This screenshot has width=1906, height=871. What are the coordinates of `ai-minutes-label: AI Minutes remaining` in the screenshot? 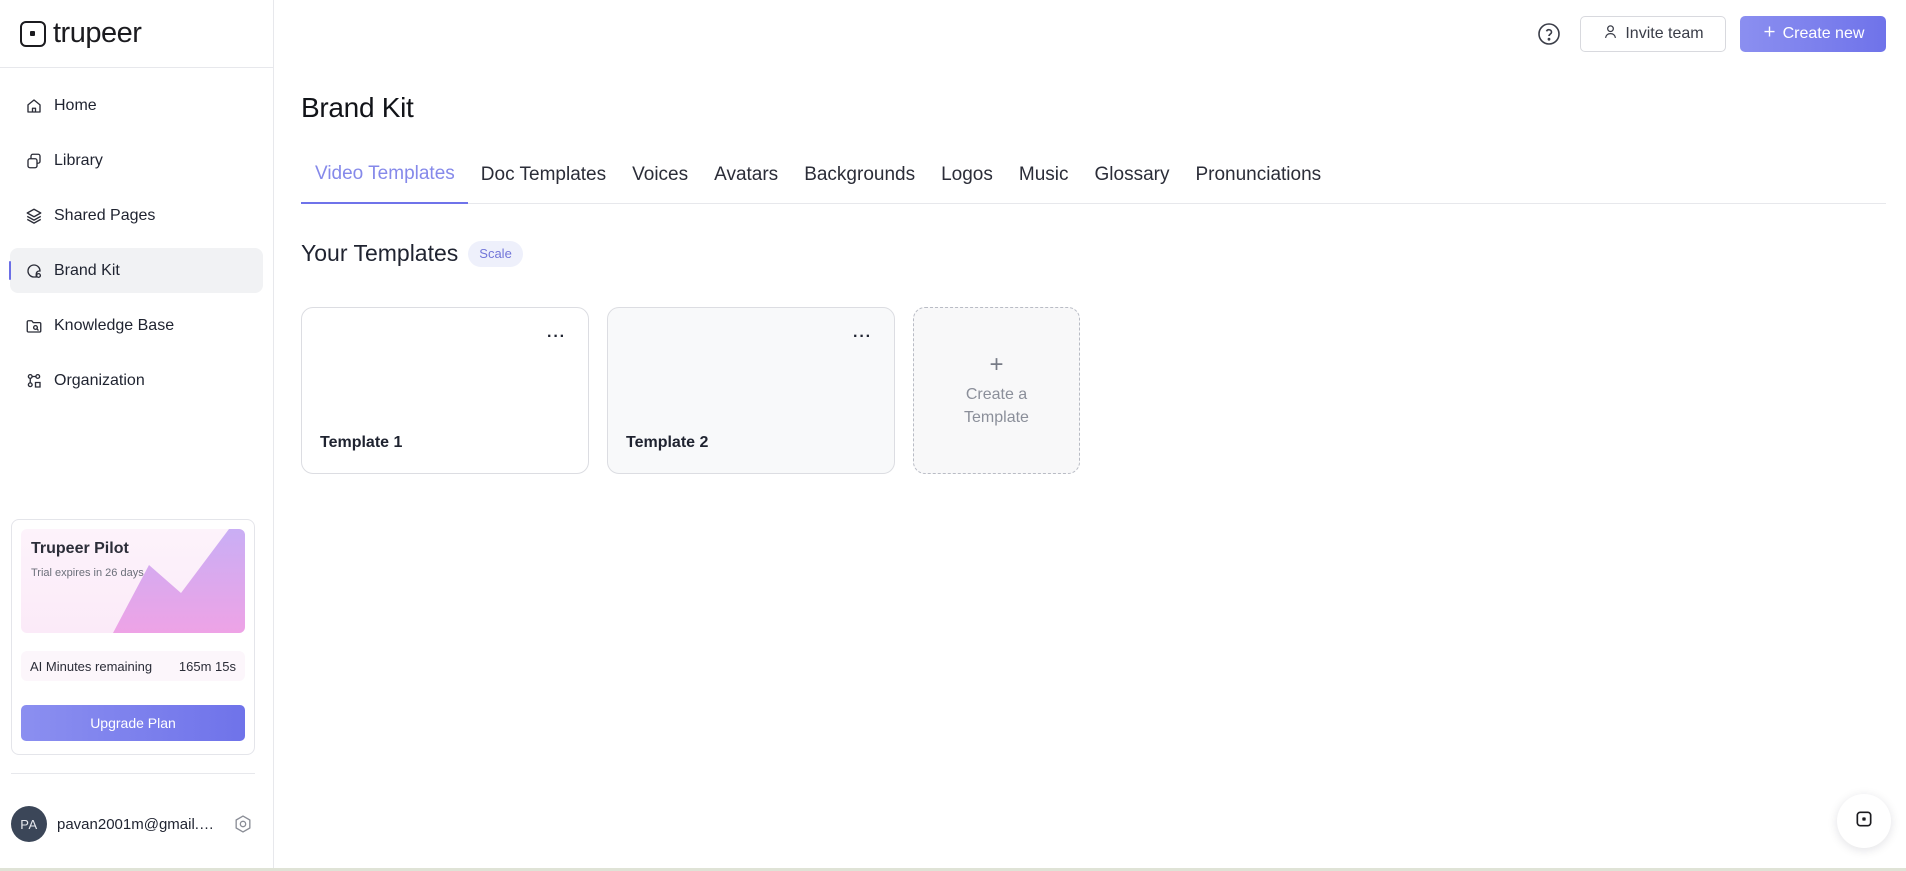 It's located at (91, 666).